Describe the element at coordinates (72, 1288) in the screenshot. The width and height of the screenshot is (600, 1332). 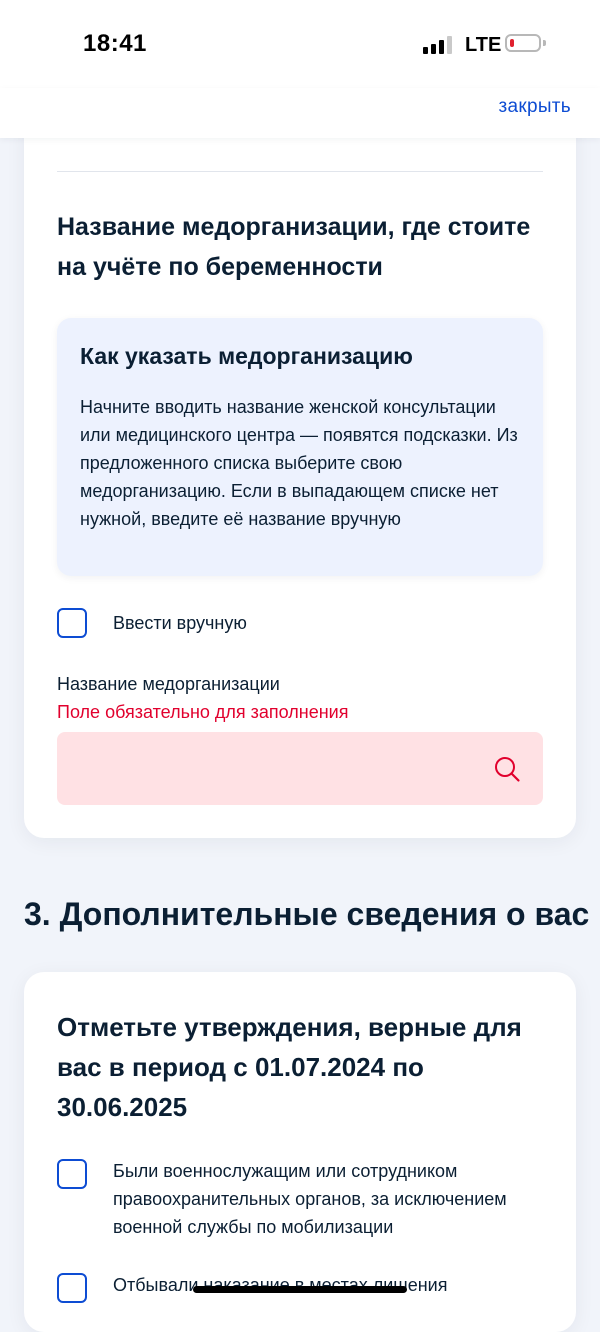
I see `option-checkbox-imprisonment` at that location.